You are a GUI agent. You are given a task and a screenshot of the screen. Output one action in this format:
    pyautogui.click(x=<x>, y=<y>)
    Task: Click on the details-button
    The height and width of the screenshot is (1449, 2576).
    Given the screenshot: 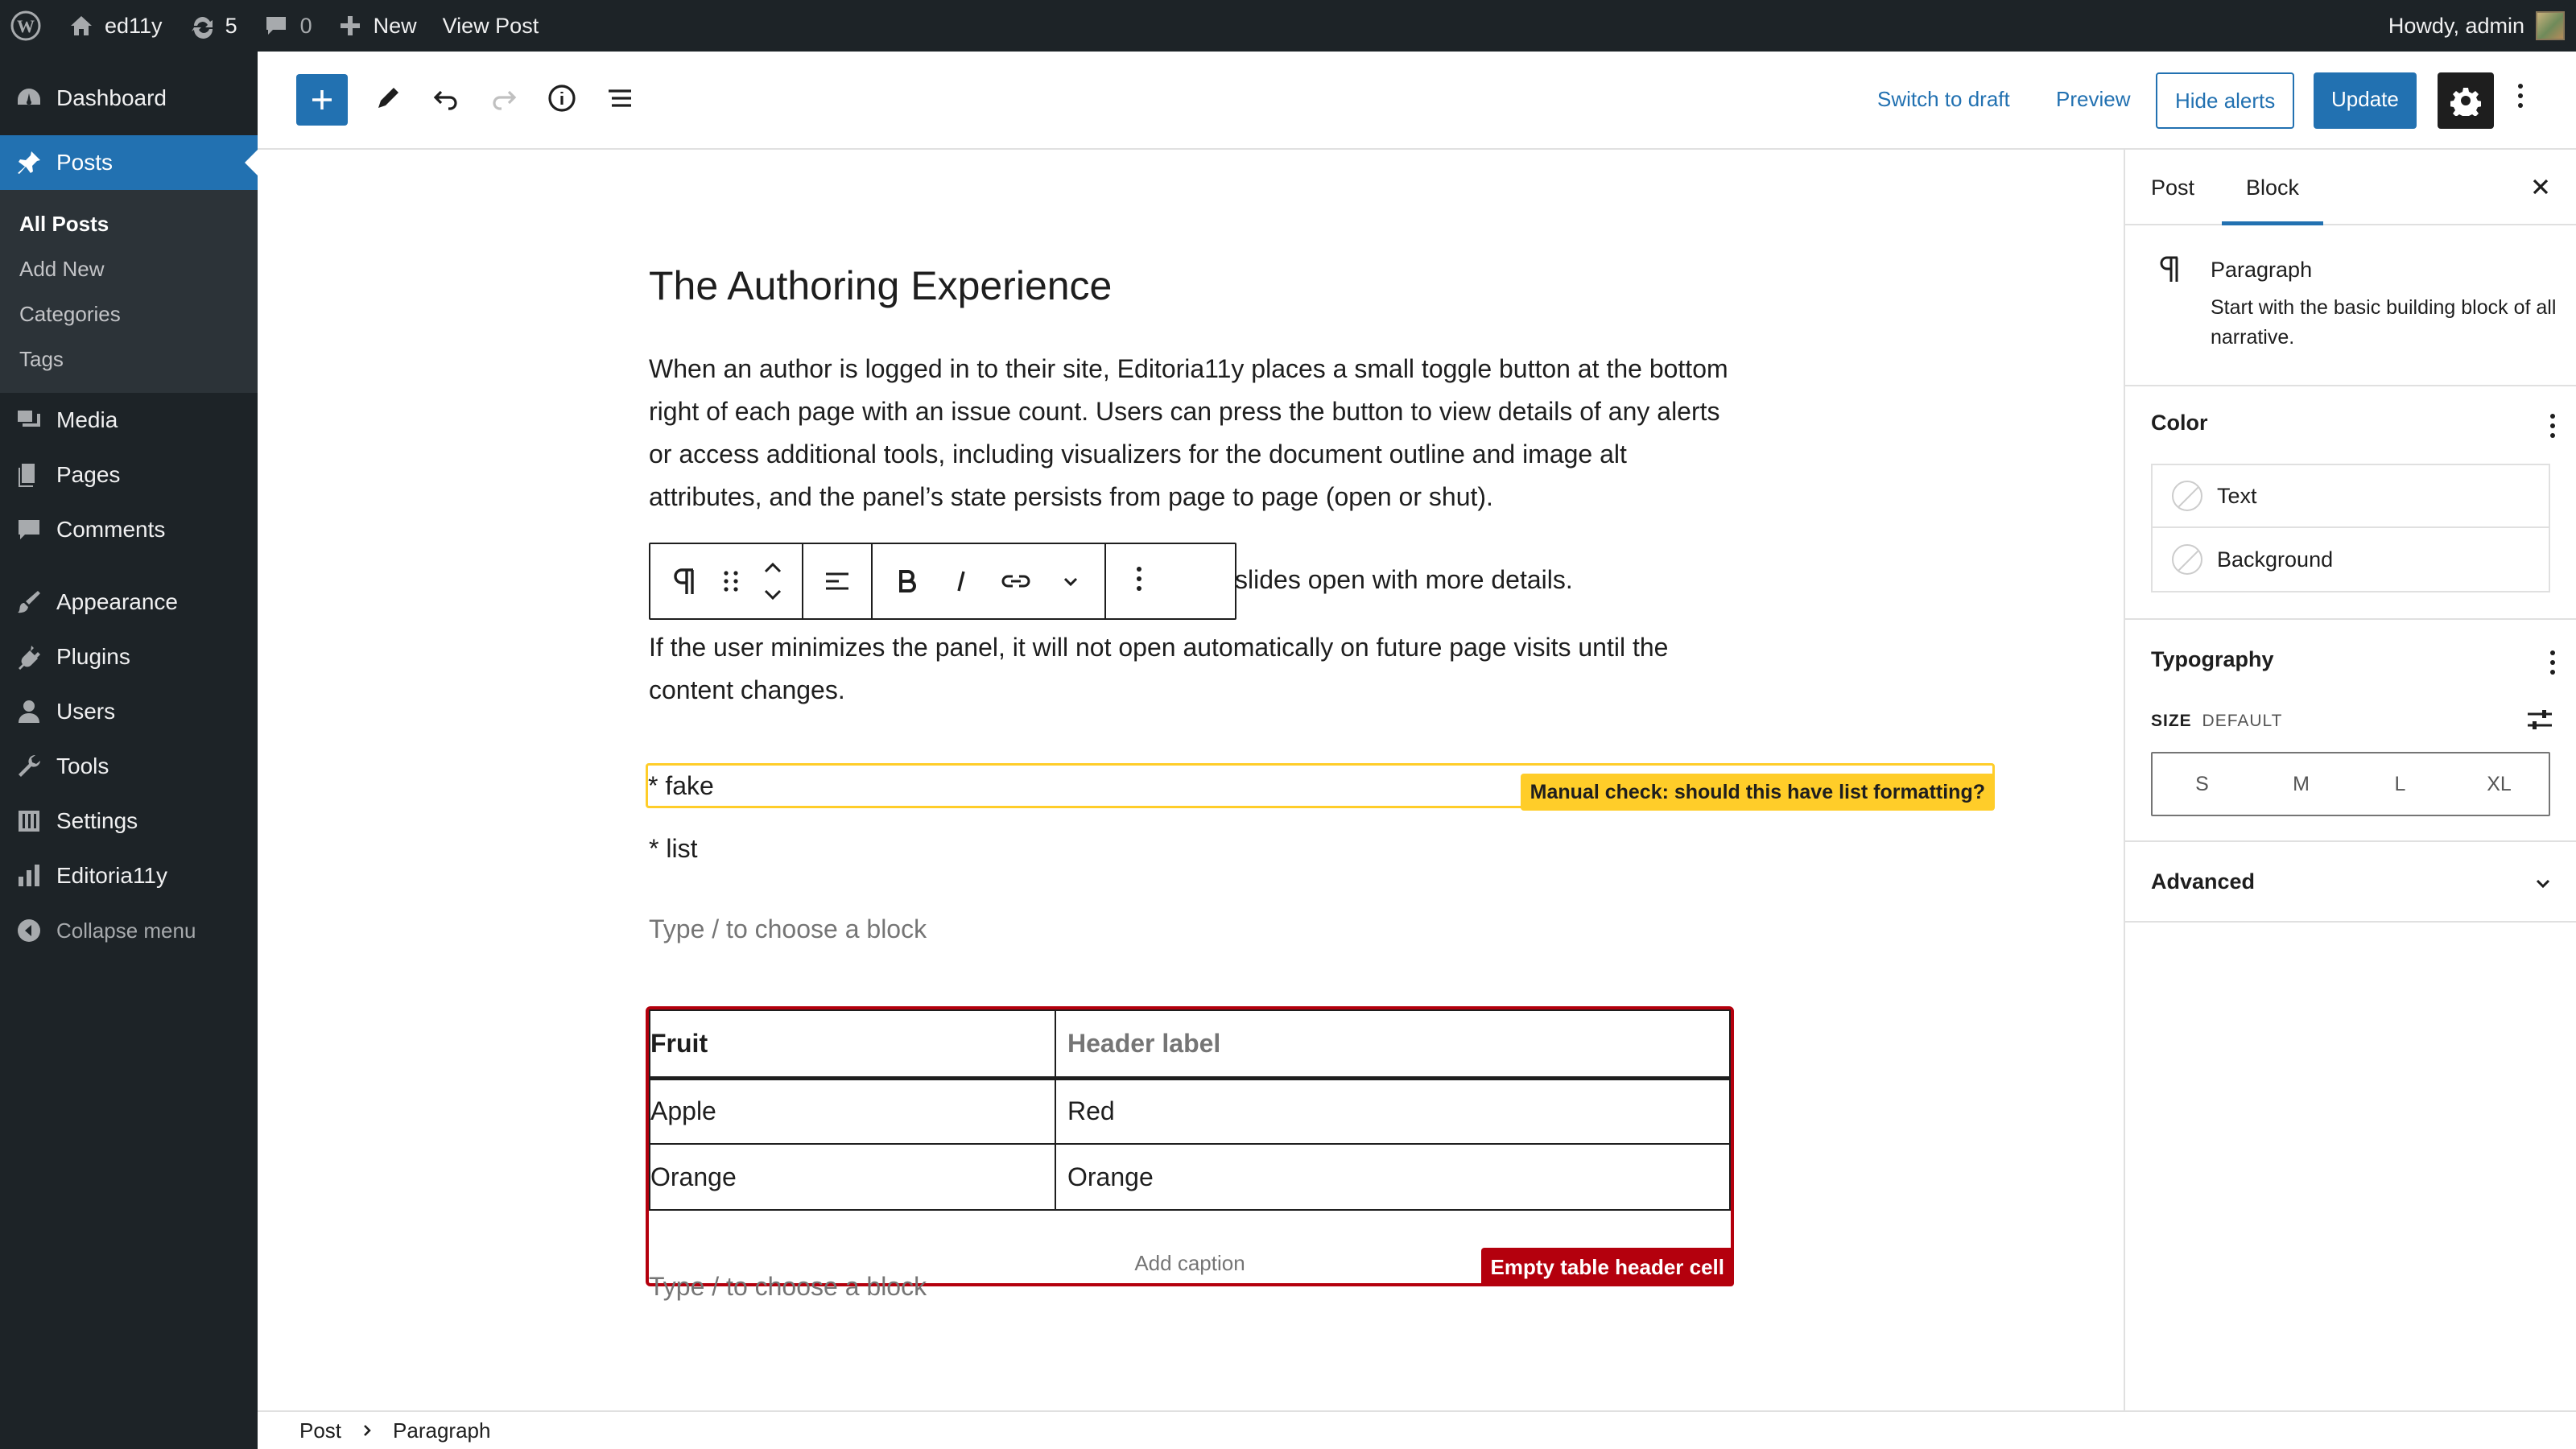 What is the action you would take?
    pyautogui.click(x=562, y=98)
    